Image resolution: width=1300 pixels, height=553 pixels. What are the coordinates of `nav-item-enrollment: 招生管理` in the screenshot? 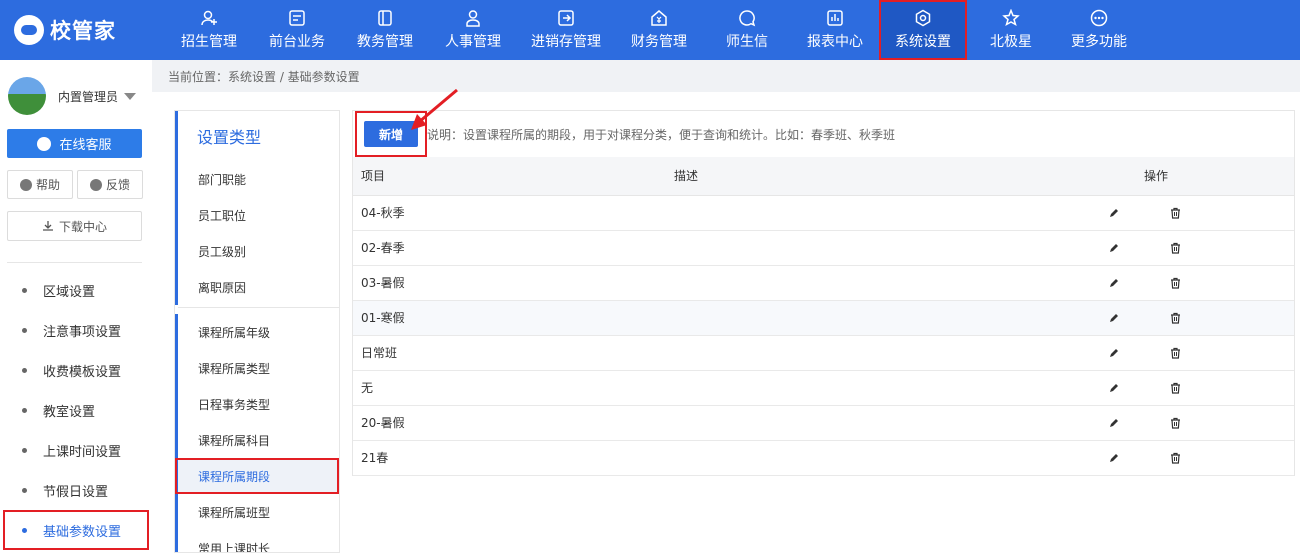 It's located at (209, 30).